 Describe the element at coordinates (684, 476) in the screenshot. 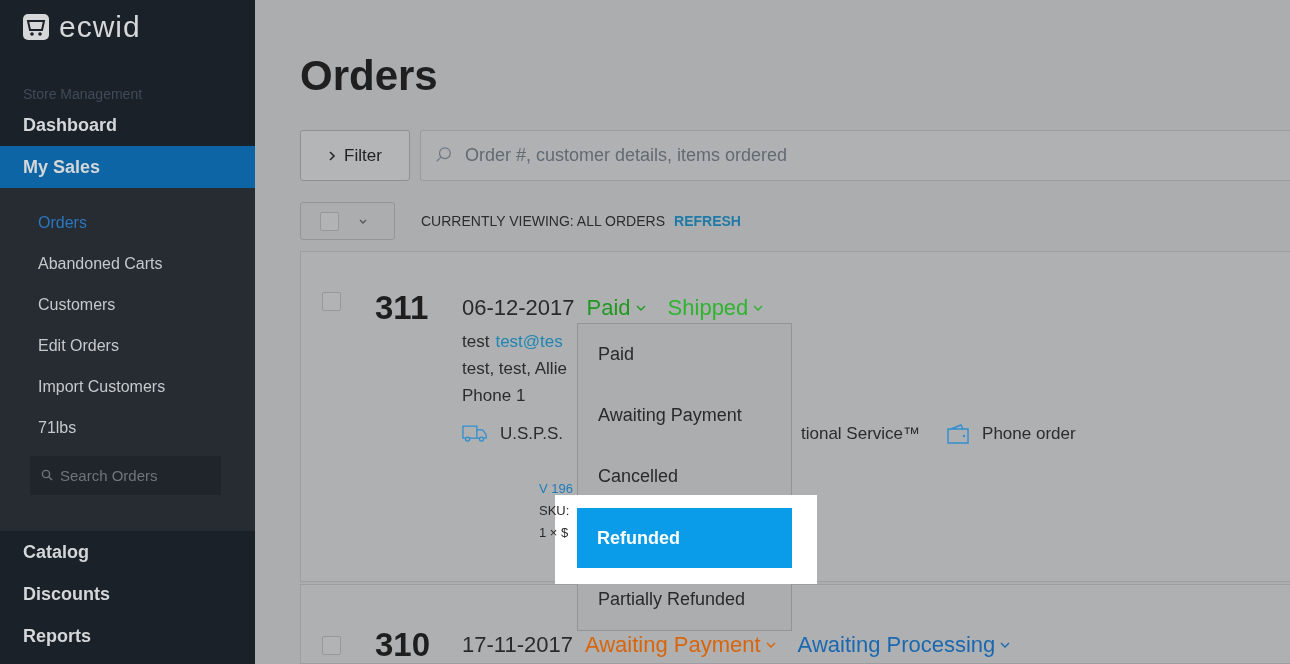

I see `menu-item: Cancelled` at that location.